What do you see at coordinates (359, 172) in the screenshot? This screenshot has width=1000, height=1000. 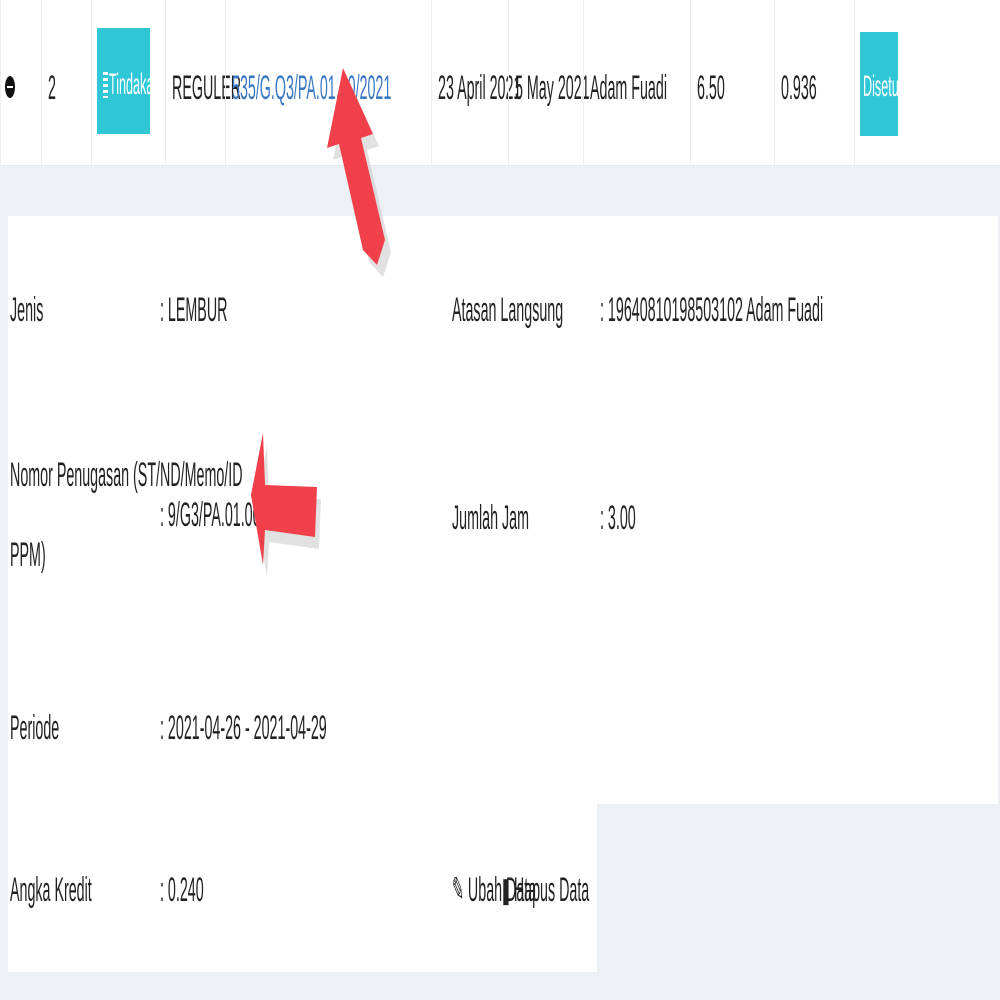 I see `red-arrow-up-icon` at bounding box center [359, 172].